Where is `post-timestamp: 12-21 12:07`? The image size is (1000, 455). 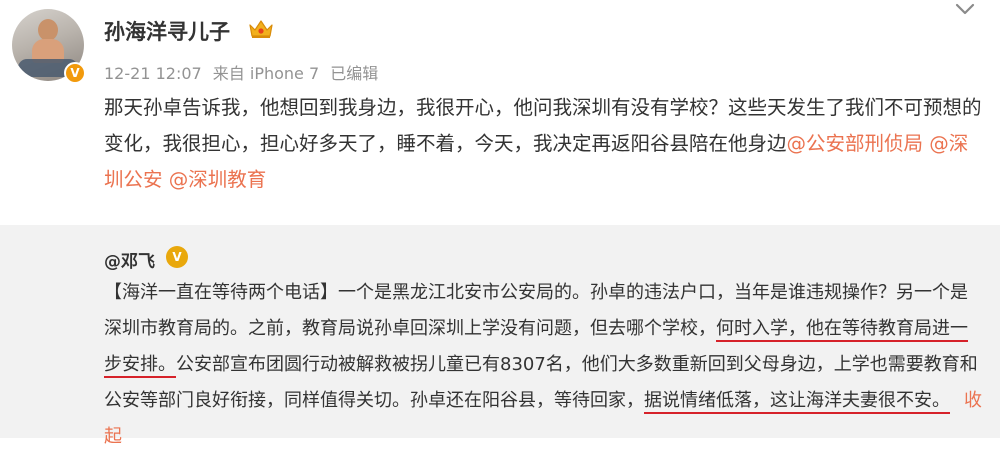
post-timestamp: 12-21 12:07 is located at coordinates (153, 73).